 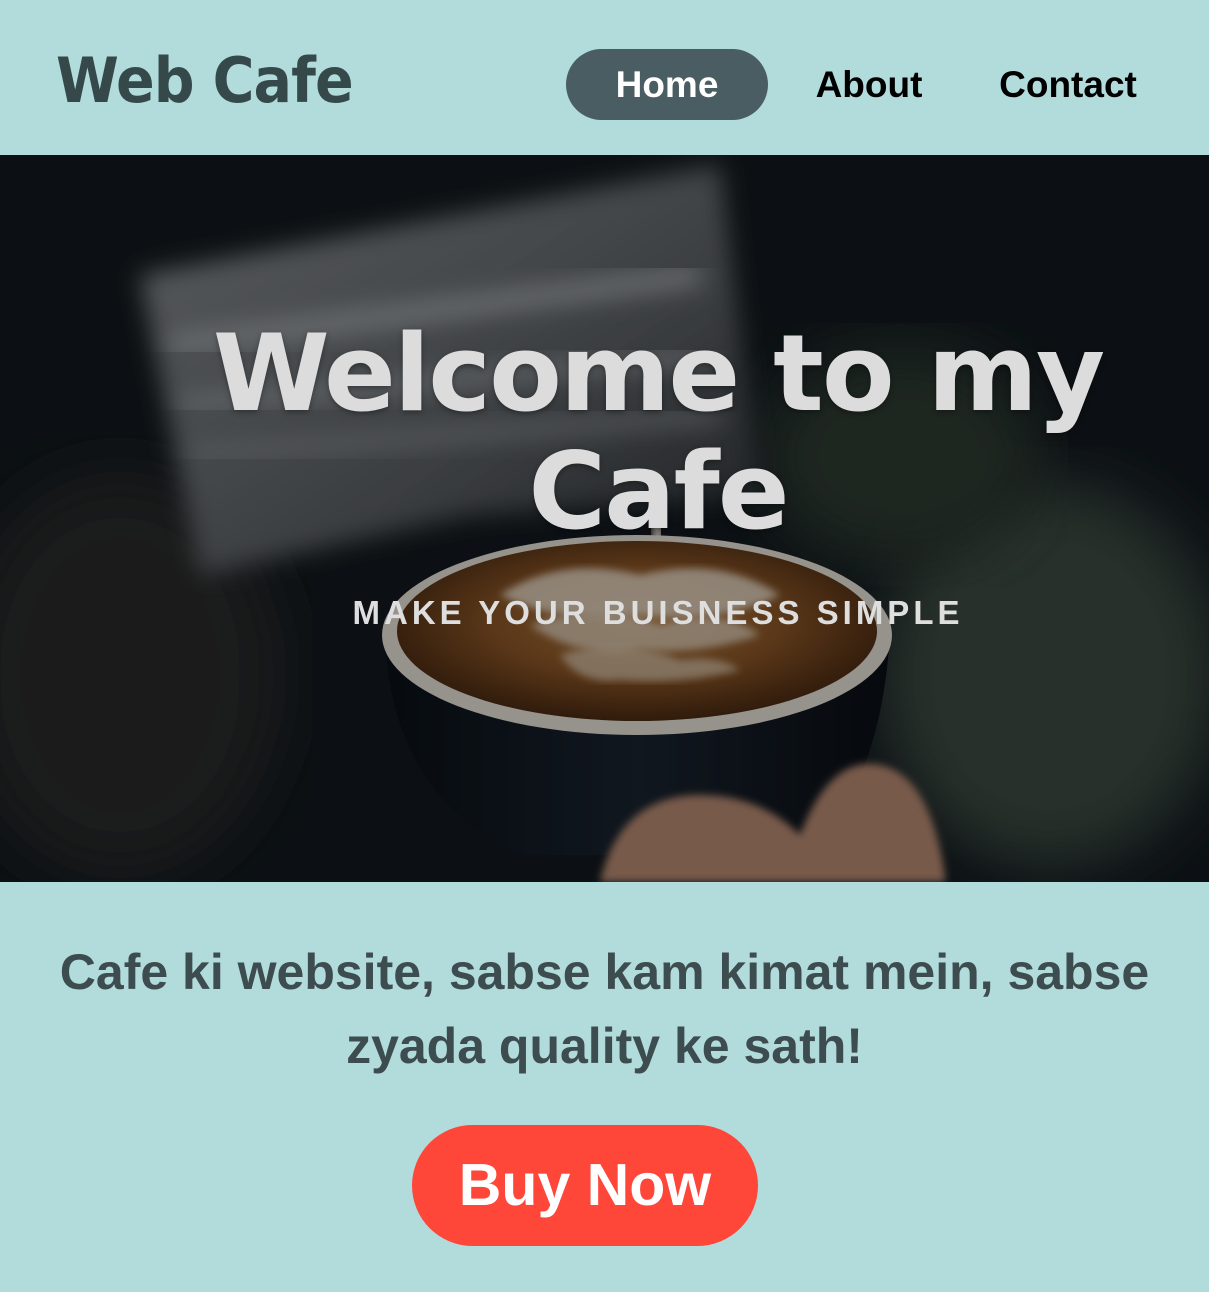 What do you see at coordinates (658, 612) in the screenshot?
I see `hero-subtitle: MAKE YOUR BUISNESS SIMPLE` at bounding box center [658, 612].